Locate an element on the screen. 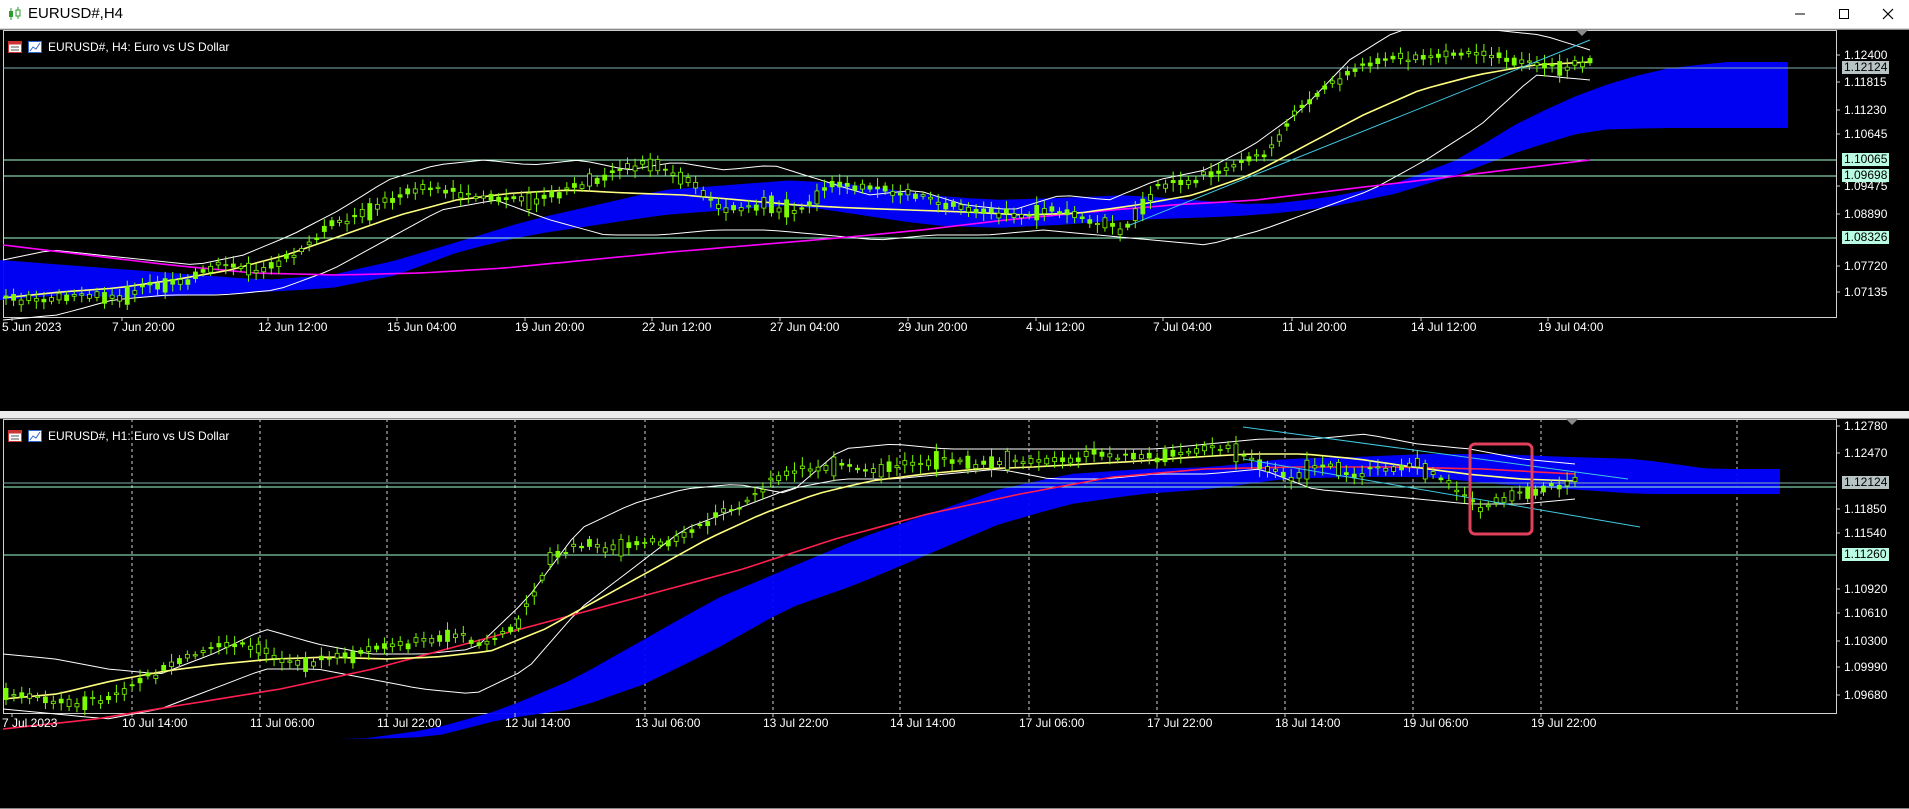 This screenshot has width=1909, height=809. pane-header-h1: EURUSD#, H1: Euro vs US Dollar is located at coordinates (118, 436).